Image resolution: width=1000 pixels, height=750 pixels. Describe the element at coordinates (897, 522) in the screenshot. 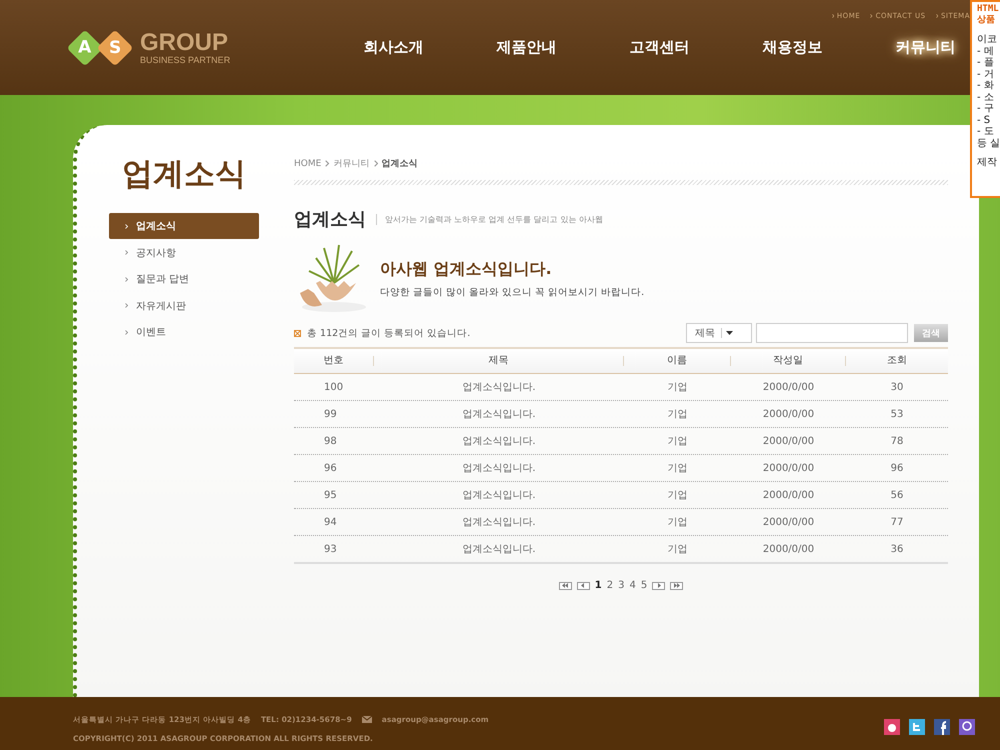

I see `table-cell-text: 77` at that location.